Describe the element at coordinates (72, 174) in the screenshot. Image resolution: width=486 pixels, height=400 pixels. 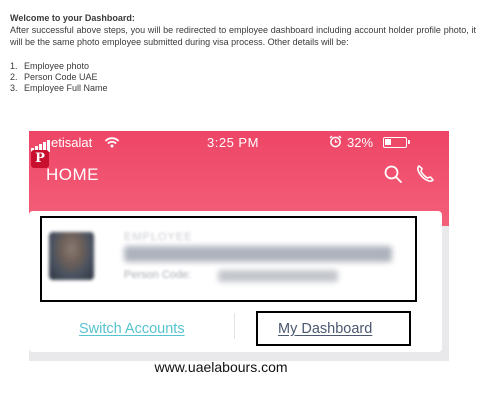
I see `page-title: HOME` at that location.